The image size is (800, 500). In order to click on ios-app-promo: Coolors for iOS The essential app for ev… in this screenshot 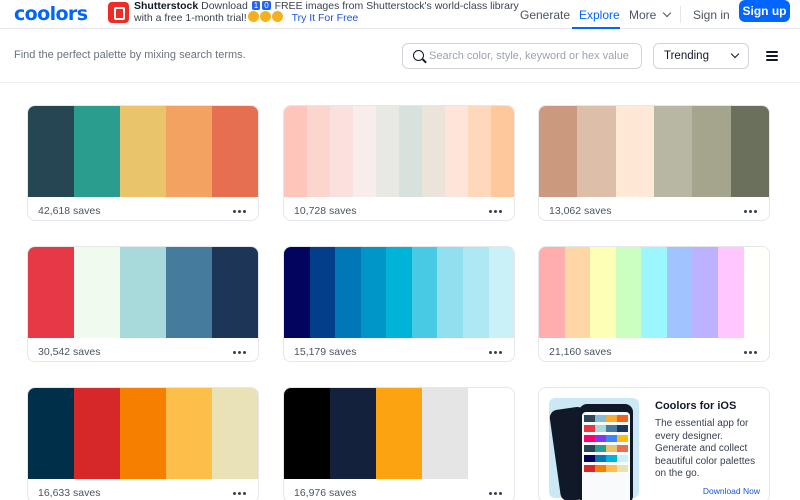, I will do `click(654, 443)`.